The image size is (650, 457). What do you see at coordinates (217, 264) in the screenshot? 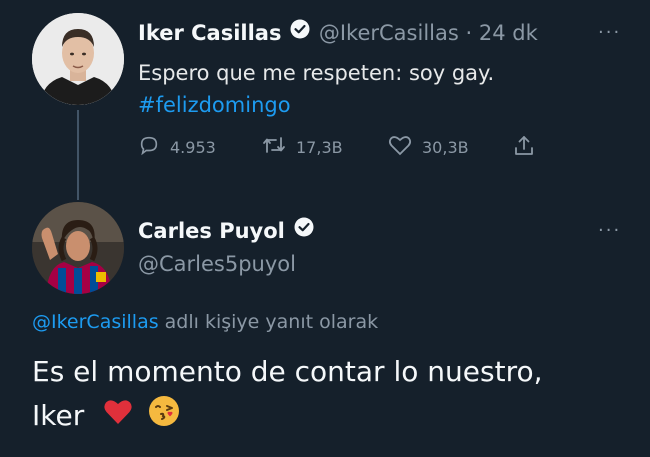
I see `author-handle: @Carles5puyol` at bounding box center [217, 264].